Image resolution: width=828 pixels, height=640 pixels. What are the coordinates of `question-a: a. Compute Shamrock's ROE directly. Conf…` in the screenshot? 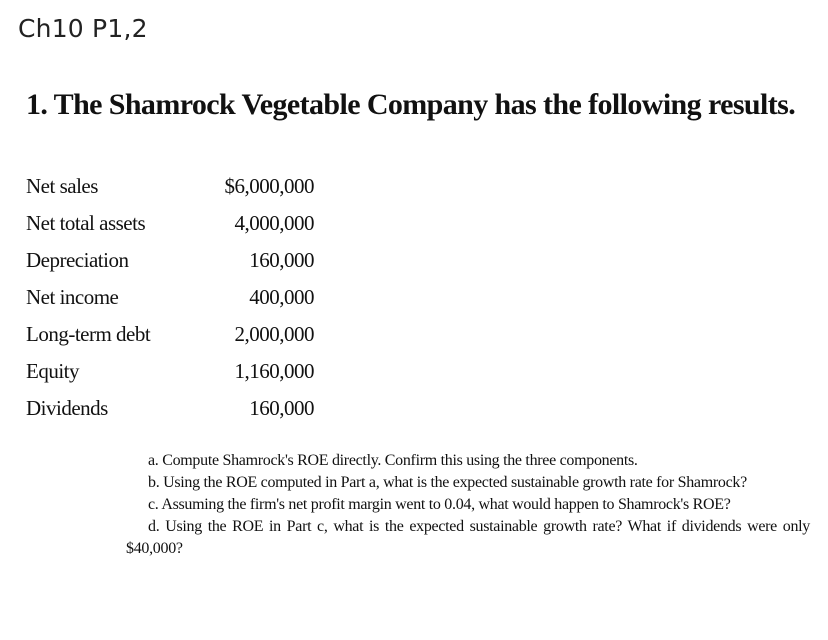 It's located at (393, 460).